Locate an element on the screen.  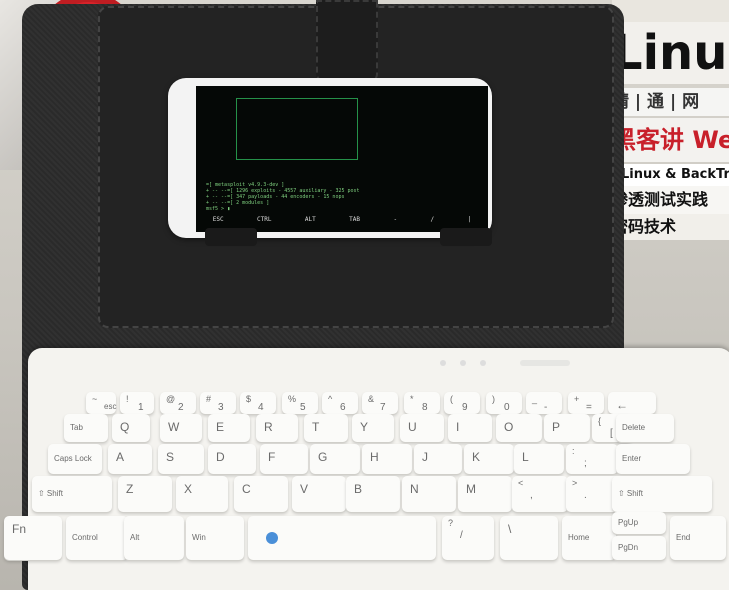
key-backslash: \ is located at coordinates (529, 538).